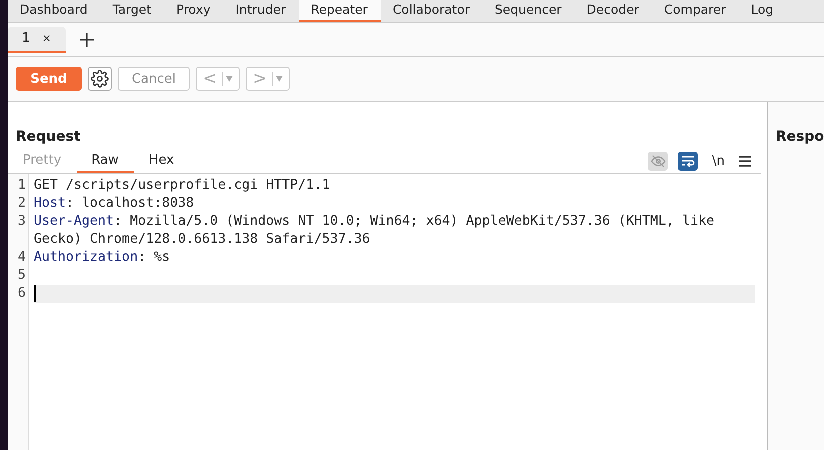 This screenshot has width=824, height=450. Describe the element at coordinates (37, 39) in the screenshot. I see `request-tab: 1 ×` at that location.